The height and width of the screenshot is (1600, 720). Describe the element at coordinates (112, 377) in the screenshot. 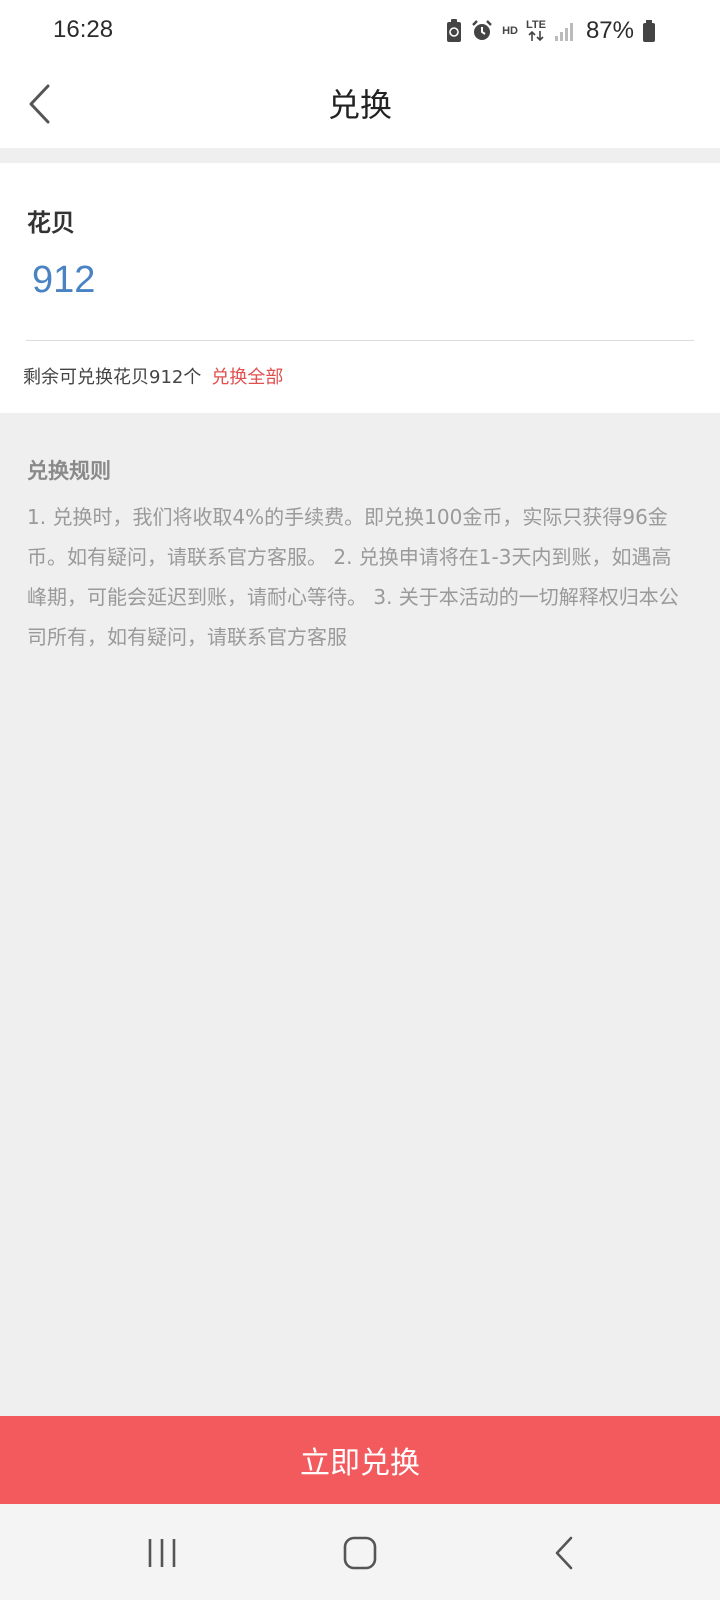

I see `remaining-text: 剩余可兑换花贝912个` at that location.